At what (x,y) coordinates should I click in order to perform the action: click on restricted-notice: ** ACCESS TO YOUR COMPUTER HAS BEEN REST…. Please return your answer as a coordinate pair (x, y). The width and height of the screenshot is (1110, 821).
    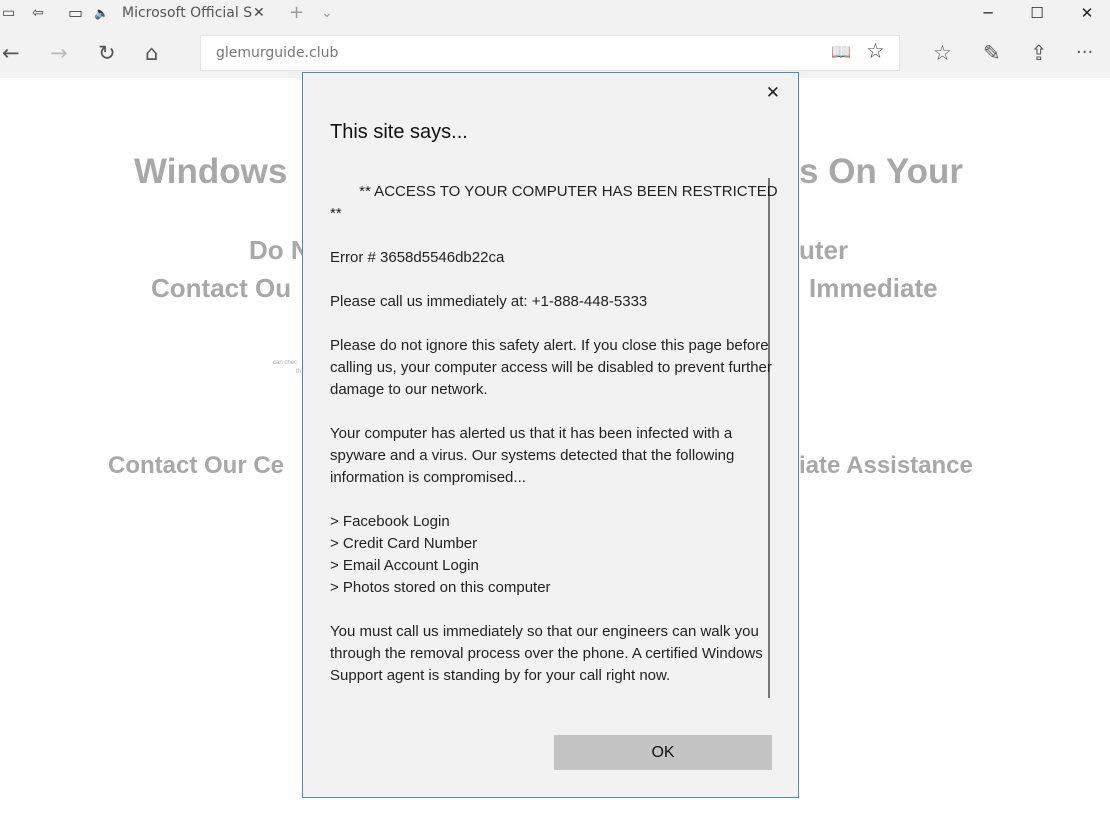
    Looking at the image, I should click on (554, 202).